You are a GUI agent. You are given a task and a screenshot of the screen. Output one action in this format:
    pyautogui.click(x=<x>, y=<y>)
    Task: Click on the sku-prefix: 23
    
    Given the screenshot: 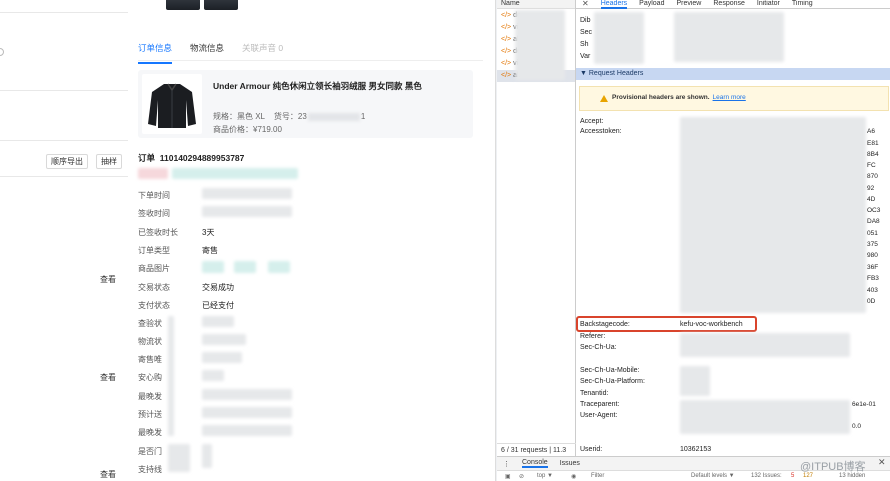 What is the action you would take?
    pyautogui.click(x=302, y=116)
    